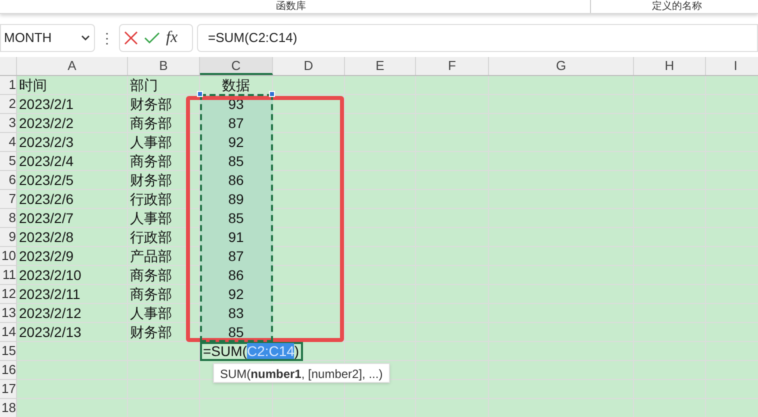 This screenshot has height=417, width=758. Describe the element at coordinates (291, 6) in the screenshot. I see `ribbon-group-label: 函数库` at that location.